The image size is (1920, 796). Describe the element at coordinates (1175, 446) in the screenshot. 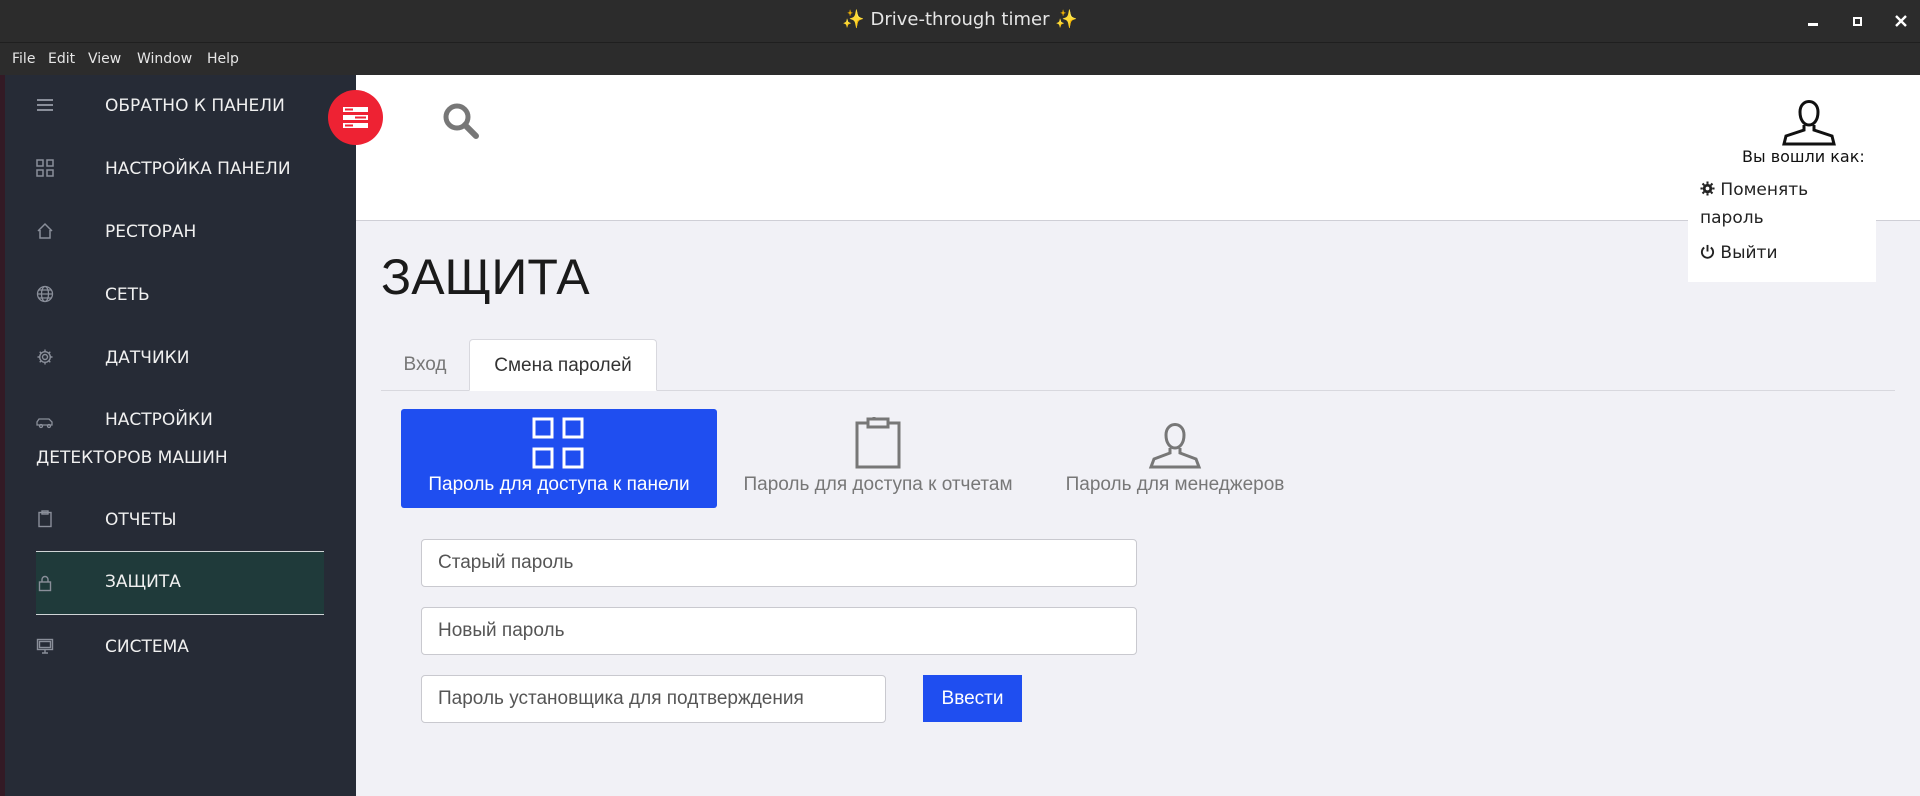

I see `user-icon` at that location.